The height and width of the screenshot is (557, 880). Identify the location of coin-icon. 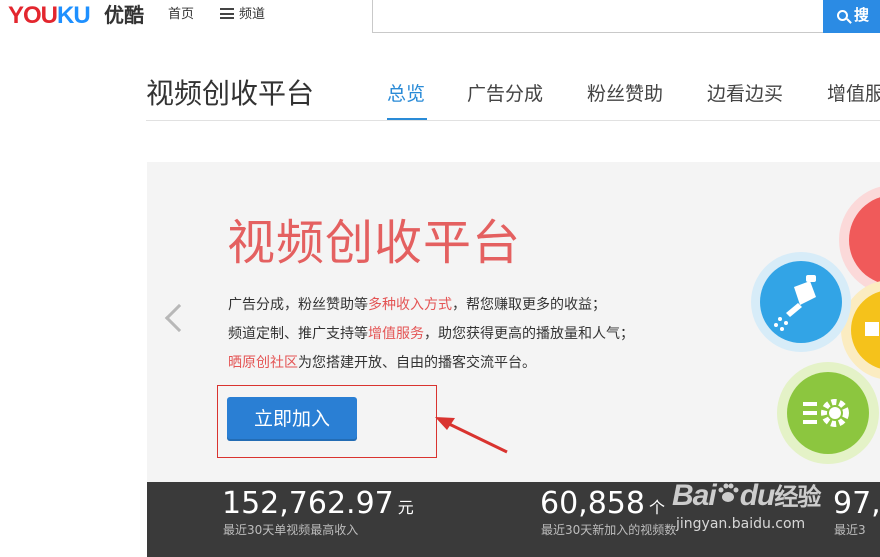
(865, 330).